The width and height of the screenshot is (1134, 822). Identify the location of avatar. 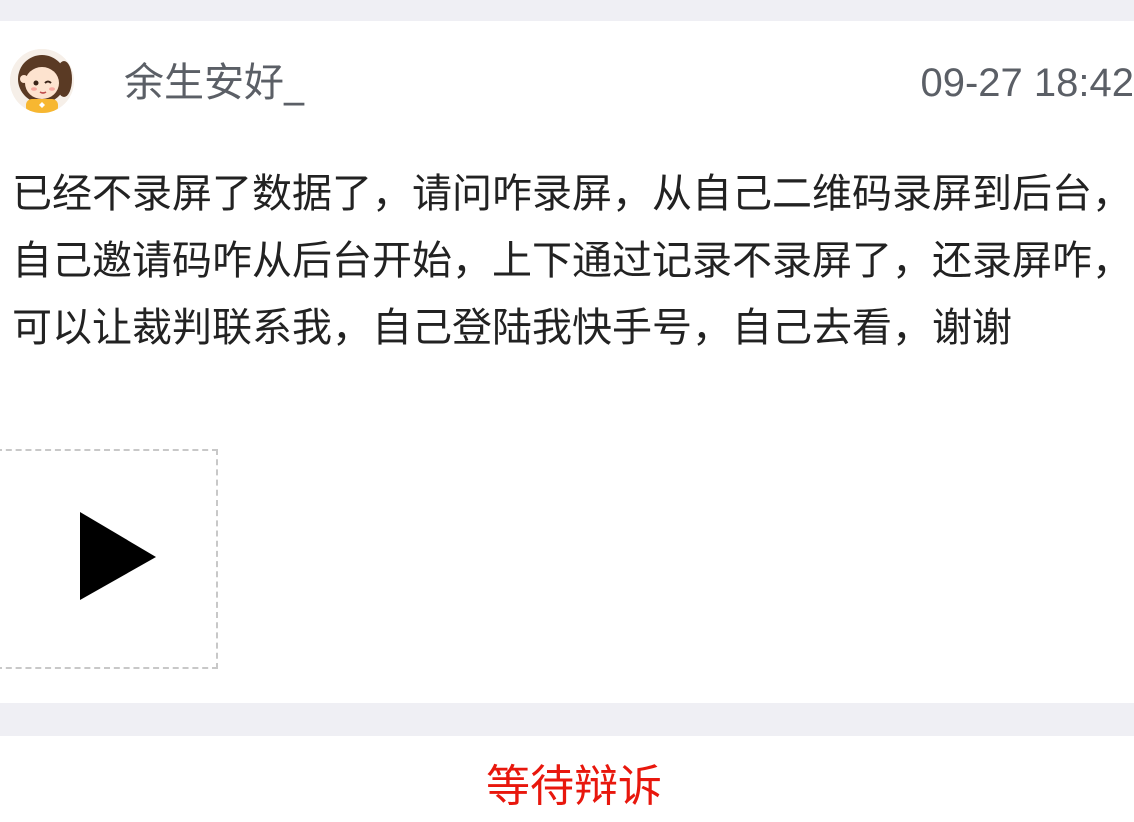
(42, 81).